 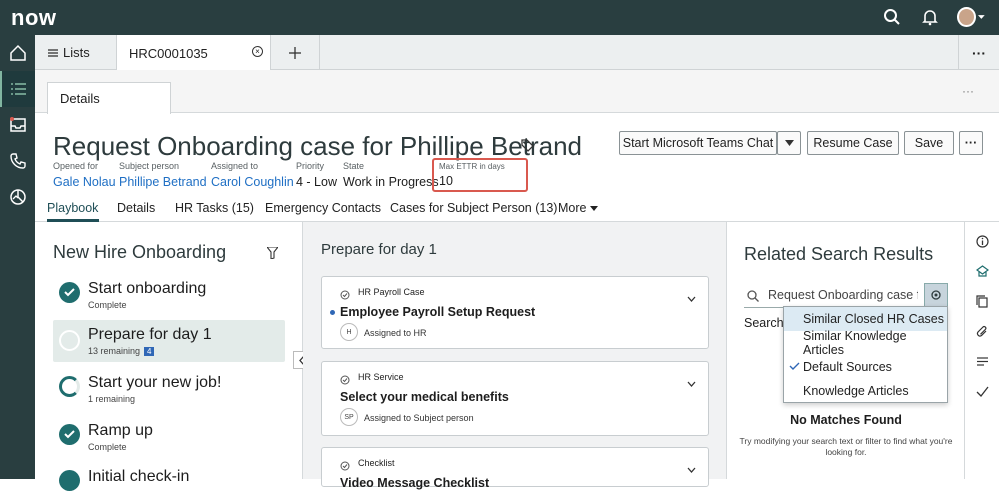 I want to click on assigned-to-link: Carol Coughlin, so click(x=252, y=182).